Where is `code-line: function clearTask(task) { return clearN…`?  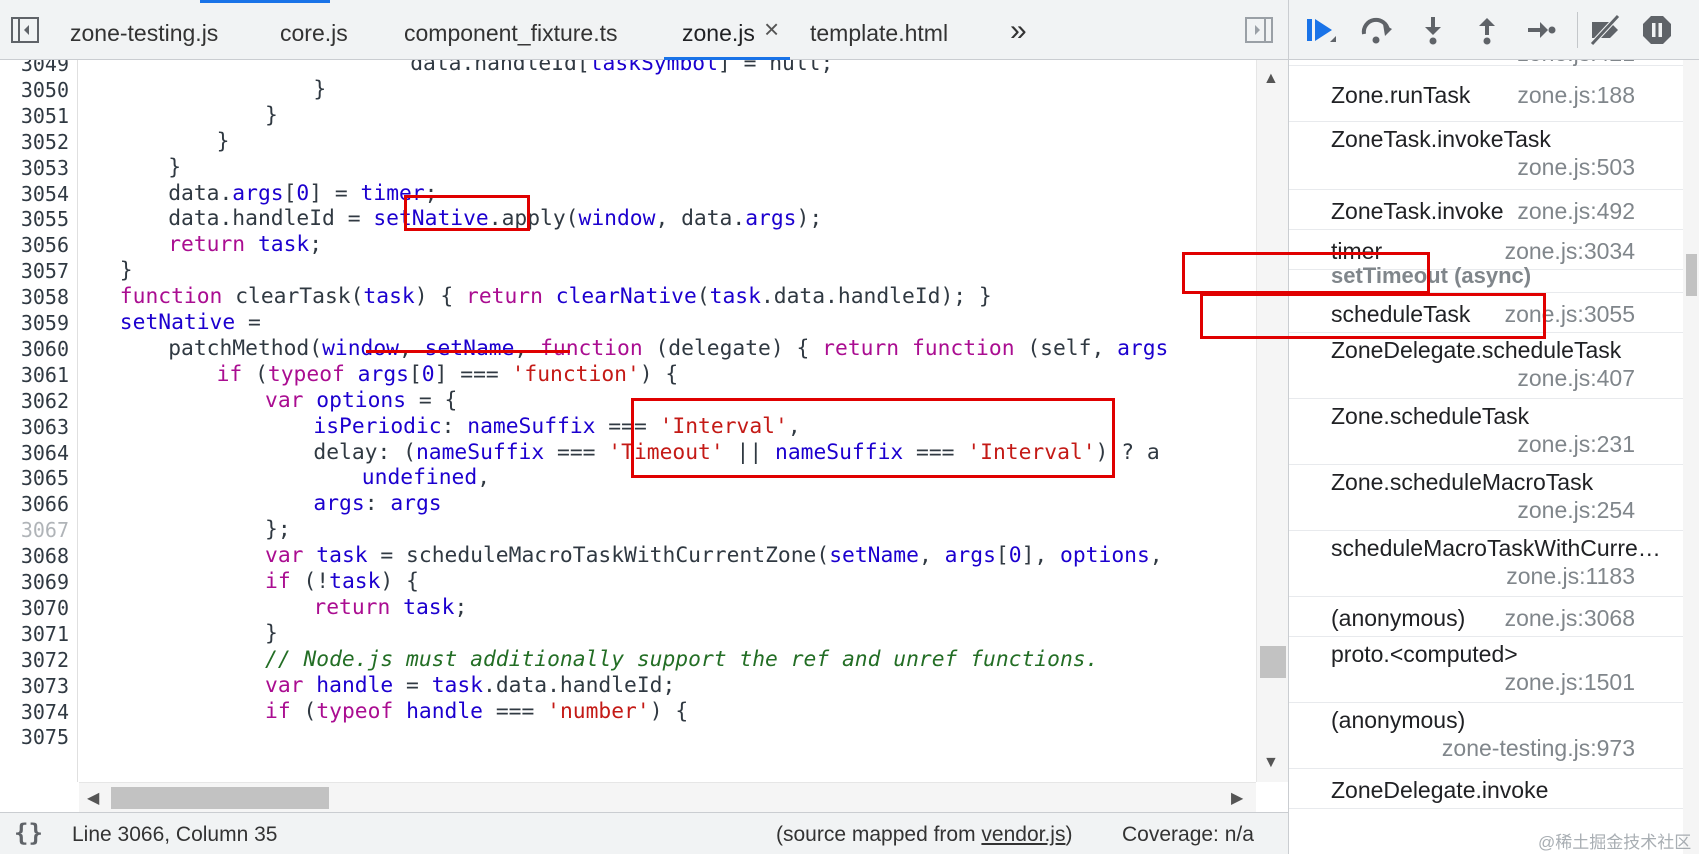
code-line: function clearTask(task) { return clearN… is located at coordinates (556, 297).